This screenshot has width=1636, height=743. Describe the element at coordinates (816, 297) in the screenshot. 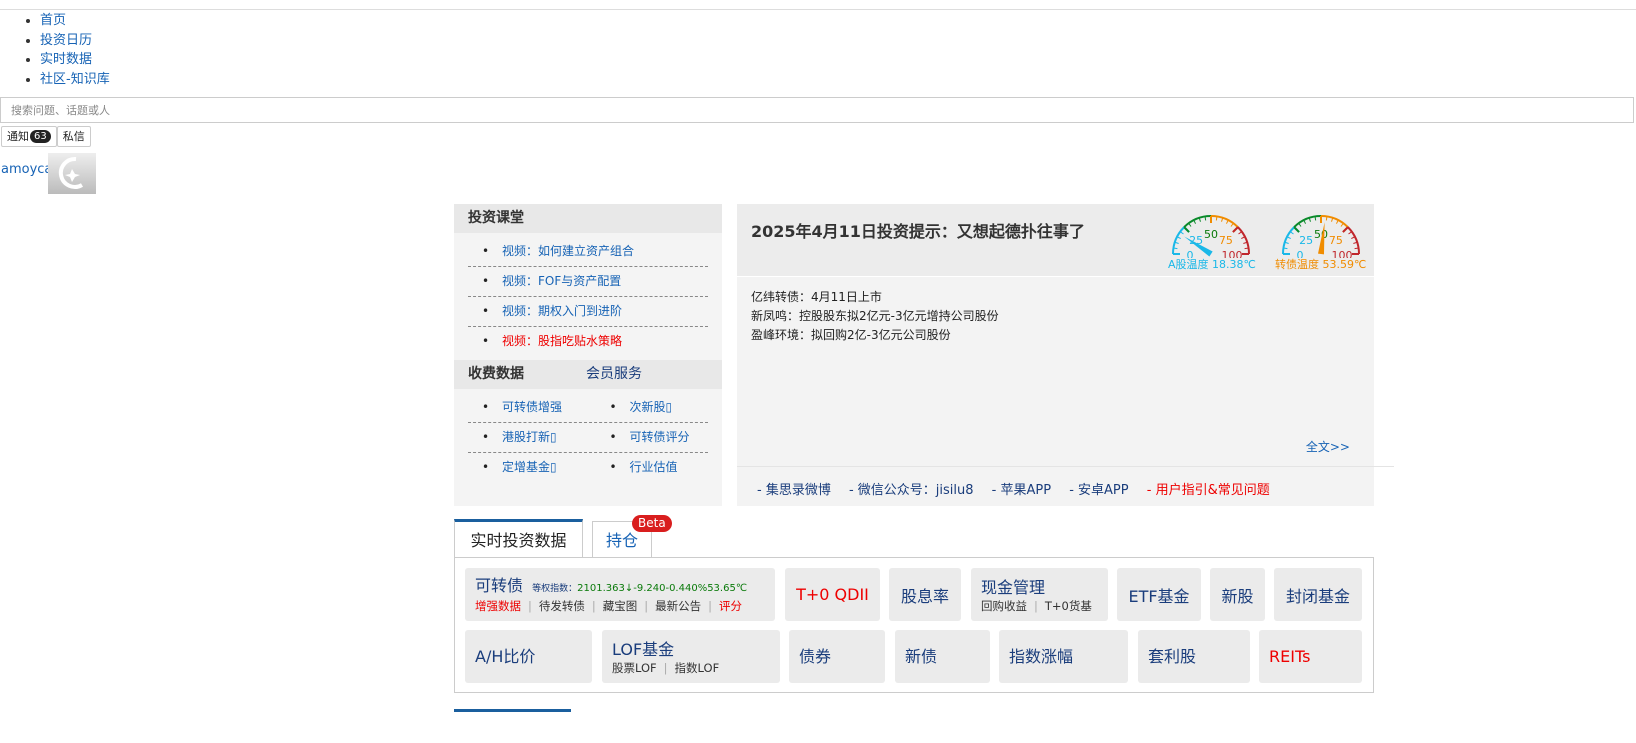

I see `news-item: 亿纬转债：4月11日上市` at that location.